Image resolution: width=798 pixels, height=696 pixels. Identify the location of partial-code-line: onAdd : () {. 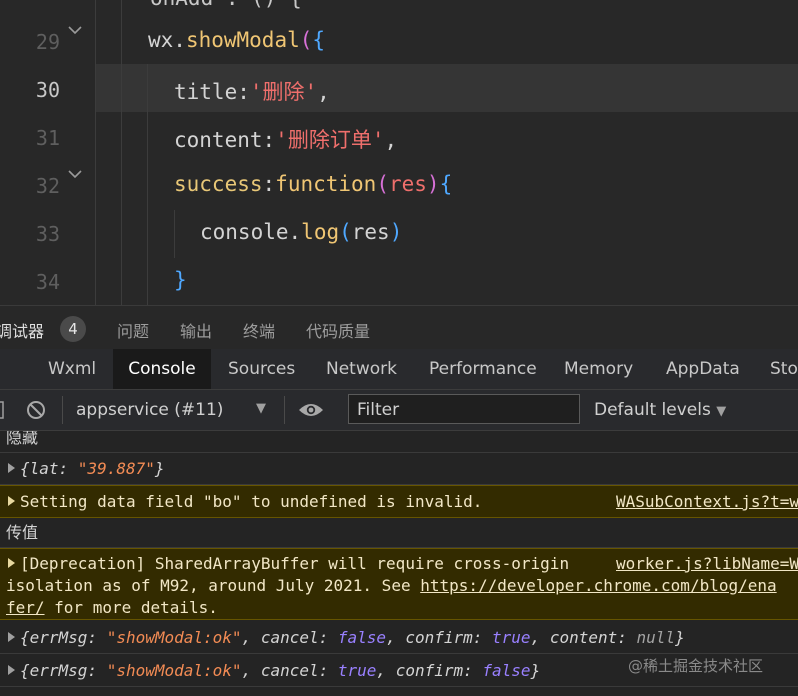
(226, 5).